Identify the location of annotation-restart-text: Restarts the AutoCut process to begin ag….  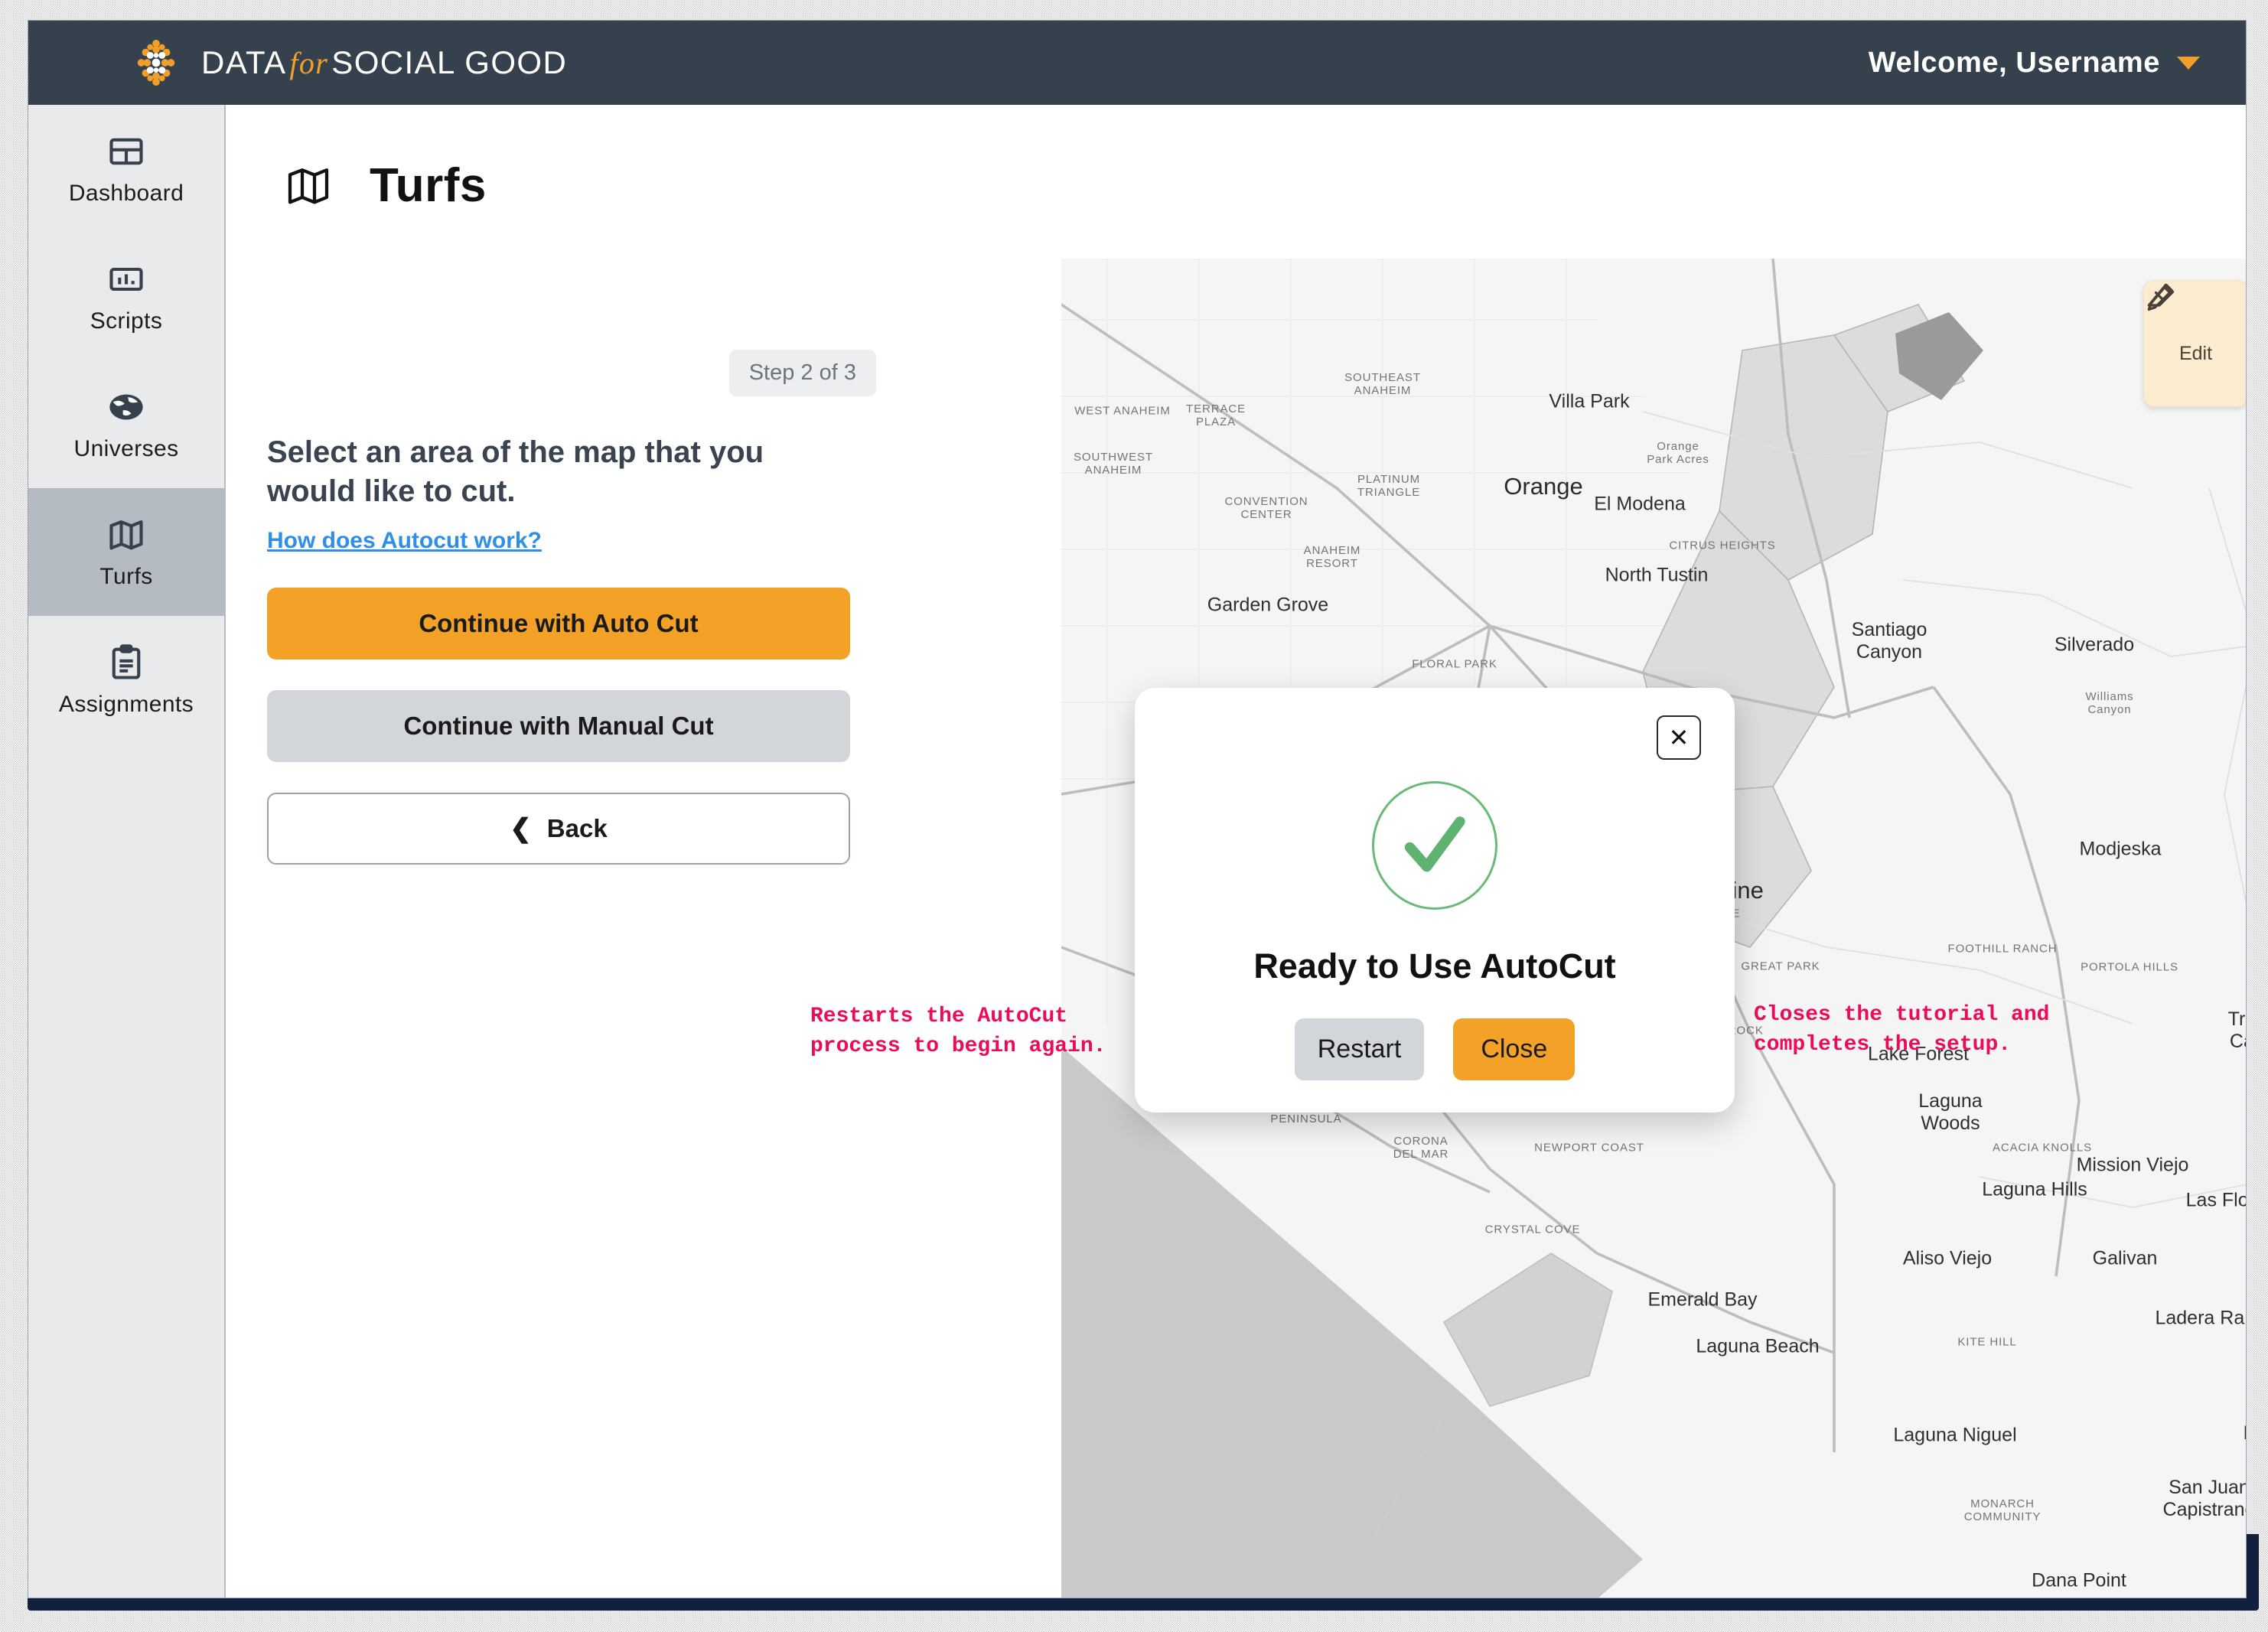
(958, 1032).